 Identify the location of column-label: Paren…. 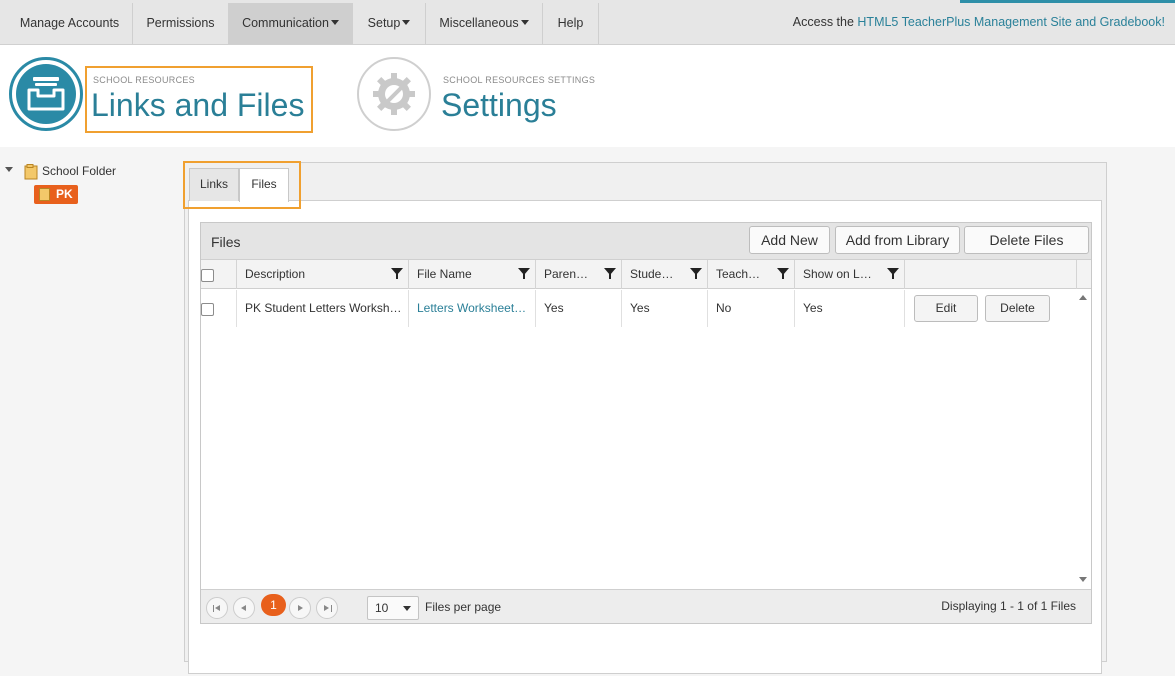
(566, 274).